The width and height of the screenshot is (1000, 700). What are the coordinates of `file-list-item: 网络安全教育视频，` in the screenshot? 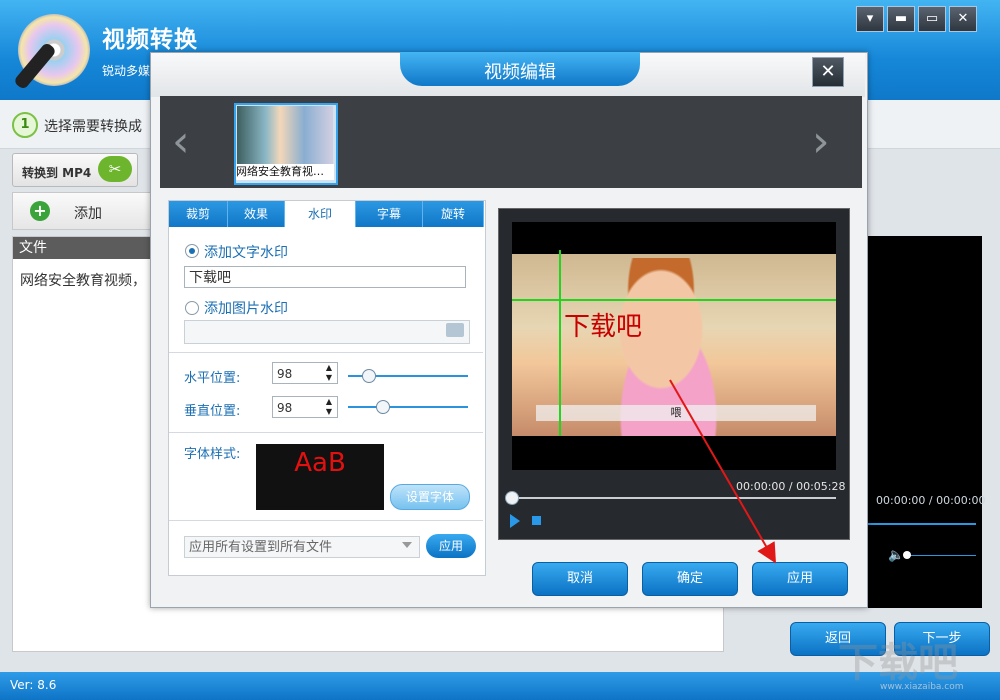 It's located at (83, 280).